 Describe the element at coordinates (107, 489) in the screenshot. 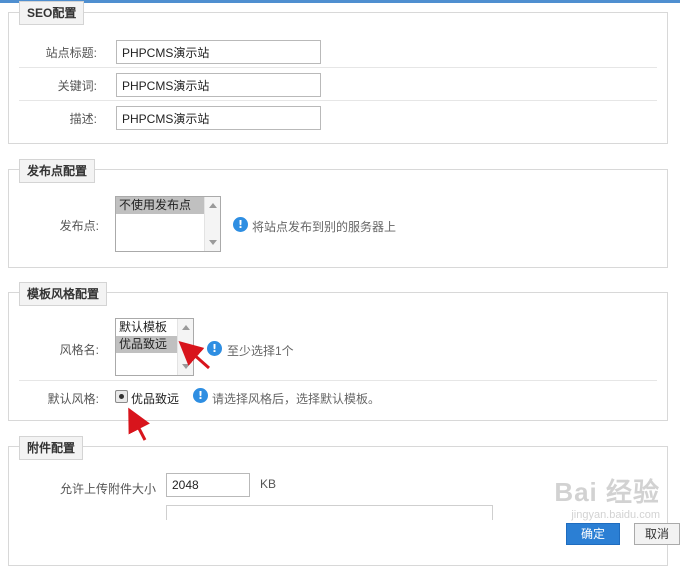

I see `upload-size-label: 允许上传附件大小` at that location.